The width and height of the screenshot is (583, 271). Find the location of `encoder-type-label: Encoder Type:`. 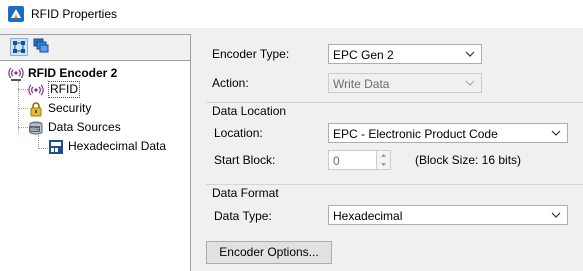

encoder-type-label: Encoder Type: is located at coordinates (251, 54).